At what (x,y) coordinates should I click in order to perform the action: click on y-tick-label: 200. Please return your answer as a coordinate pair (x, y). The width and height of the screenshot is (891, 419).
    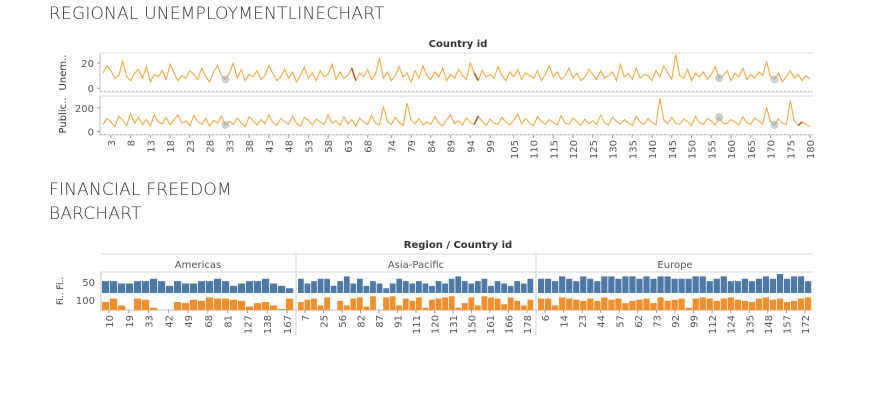
    Looking at the image, I should click on (84, 109).